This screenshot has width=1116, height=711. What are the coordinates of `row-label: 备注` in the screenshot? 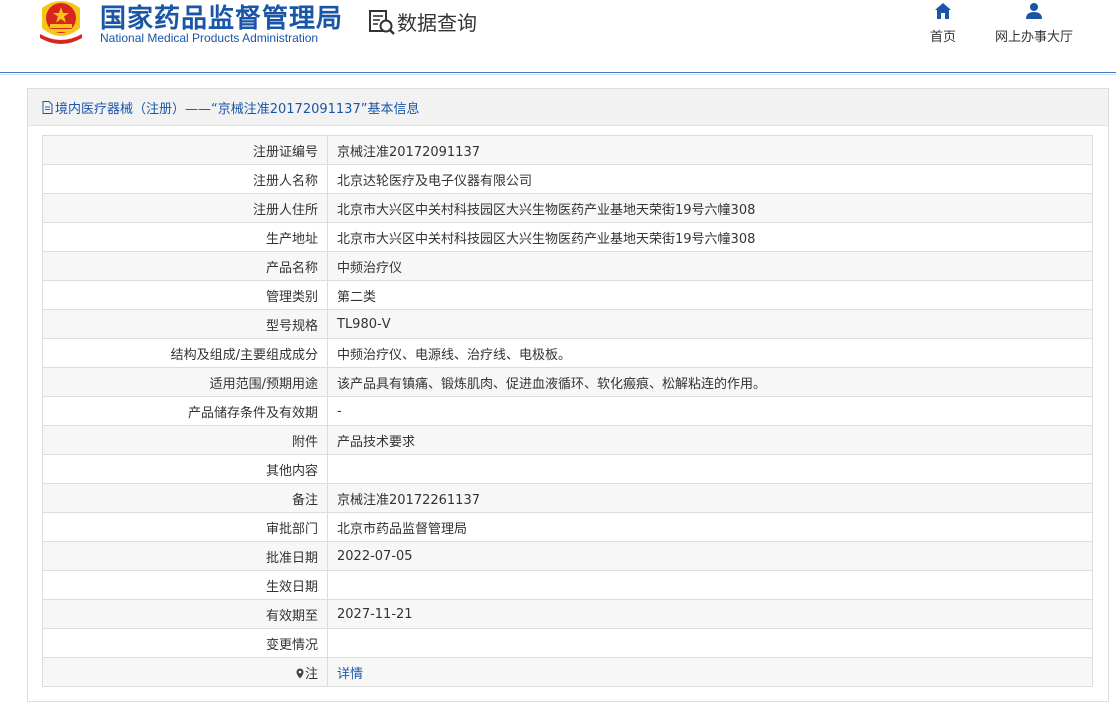 It's located at (185, 498).